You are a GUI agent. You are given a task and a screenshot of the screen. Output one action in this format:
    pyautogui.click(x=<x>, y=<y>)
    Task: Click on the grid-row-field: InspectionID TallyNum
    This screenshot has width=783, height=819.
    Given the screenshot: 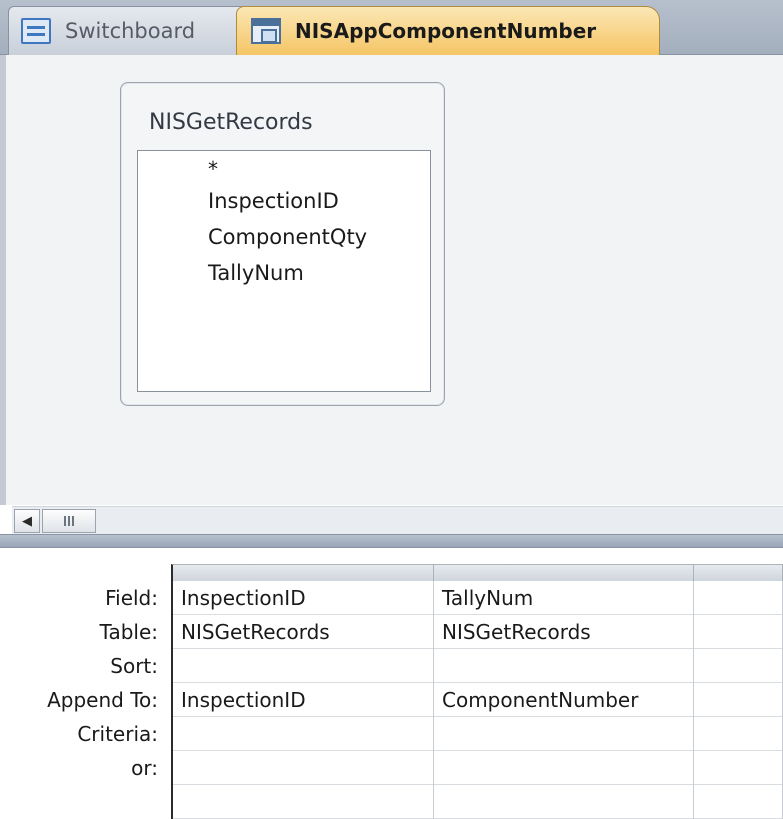 What is the action you would take?
    pyautogui.click(x=478, y=598)
    